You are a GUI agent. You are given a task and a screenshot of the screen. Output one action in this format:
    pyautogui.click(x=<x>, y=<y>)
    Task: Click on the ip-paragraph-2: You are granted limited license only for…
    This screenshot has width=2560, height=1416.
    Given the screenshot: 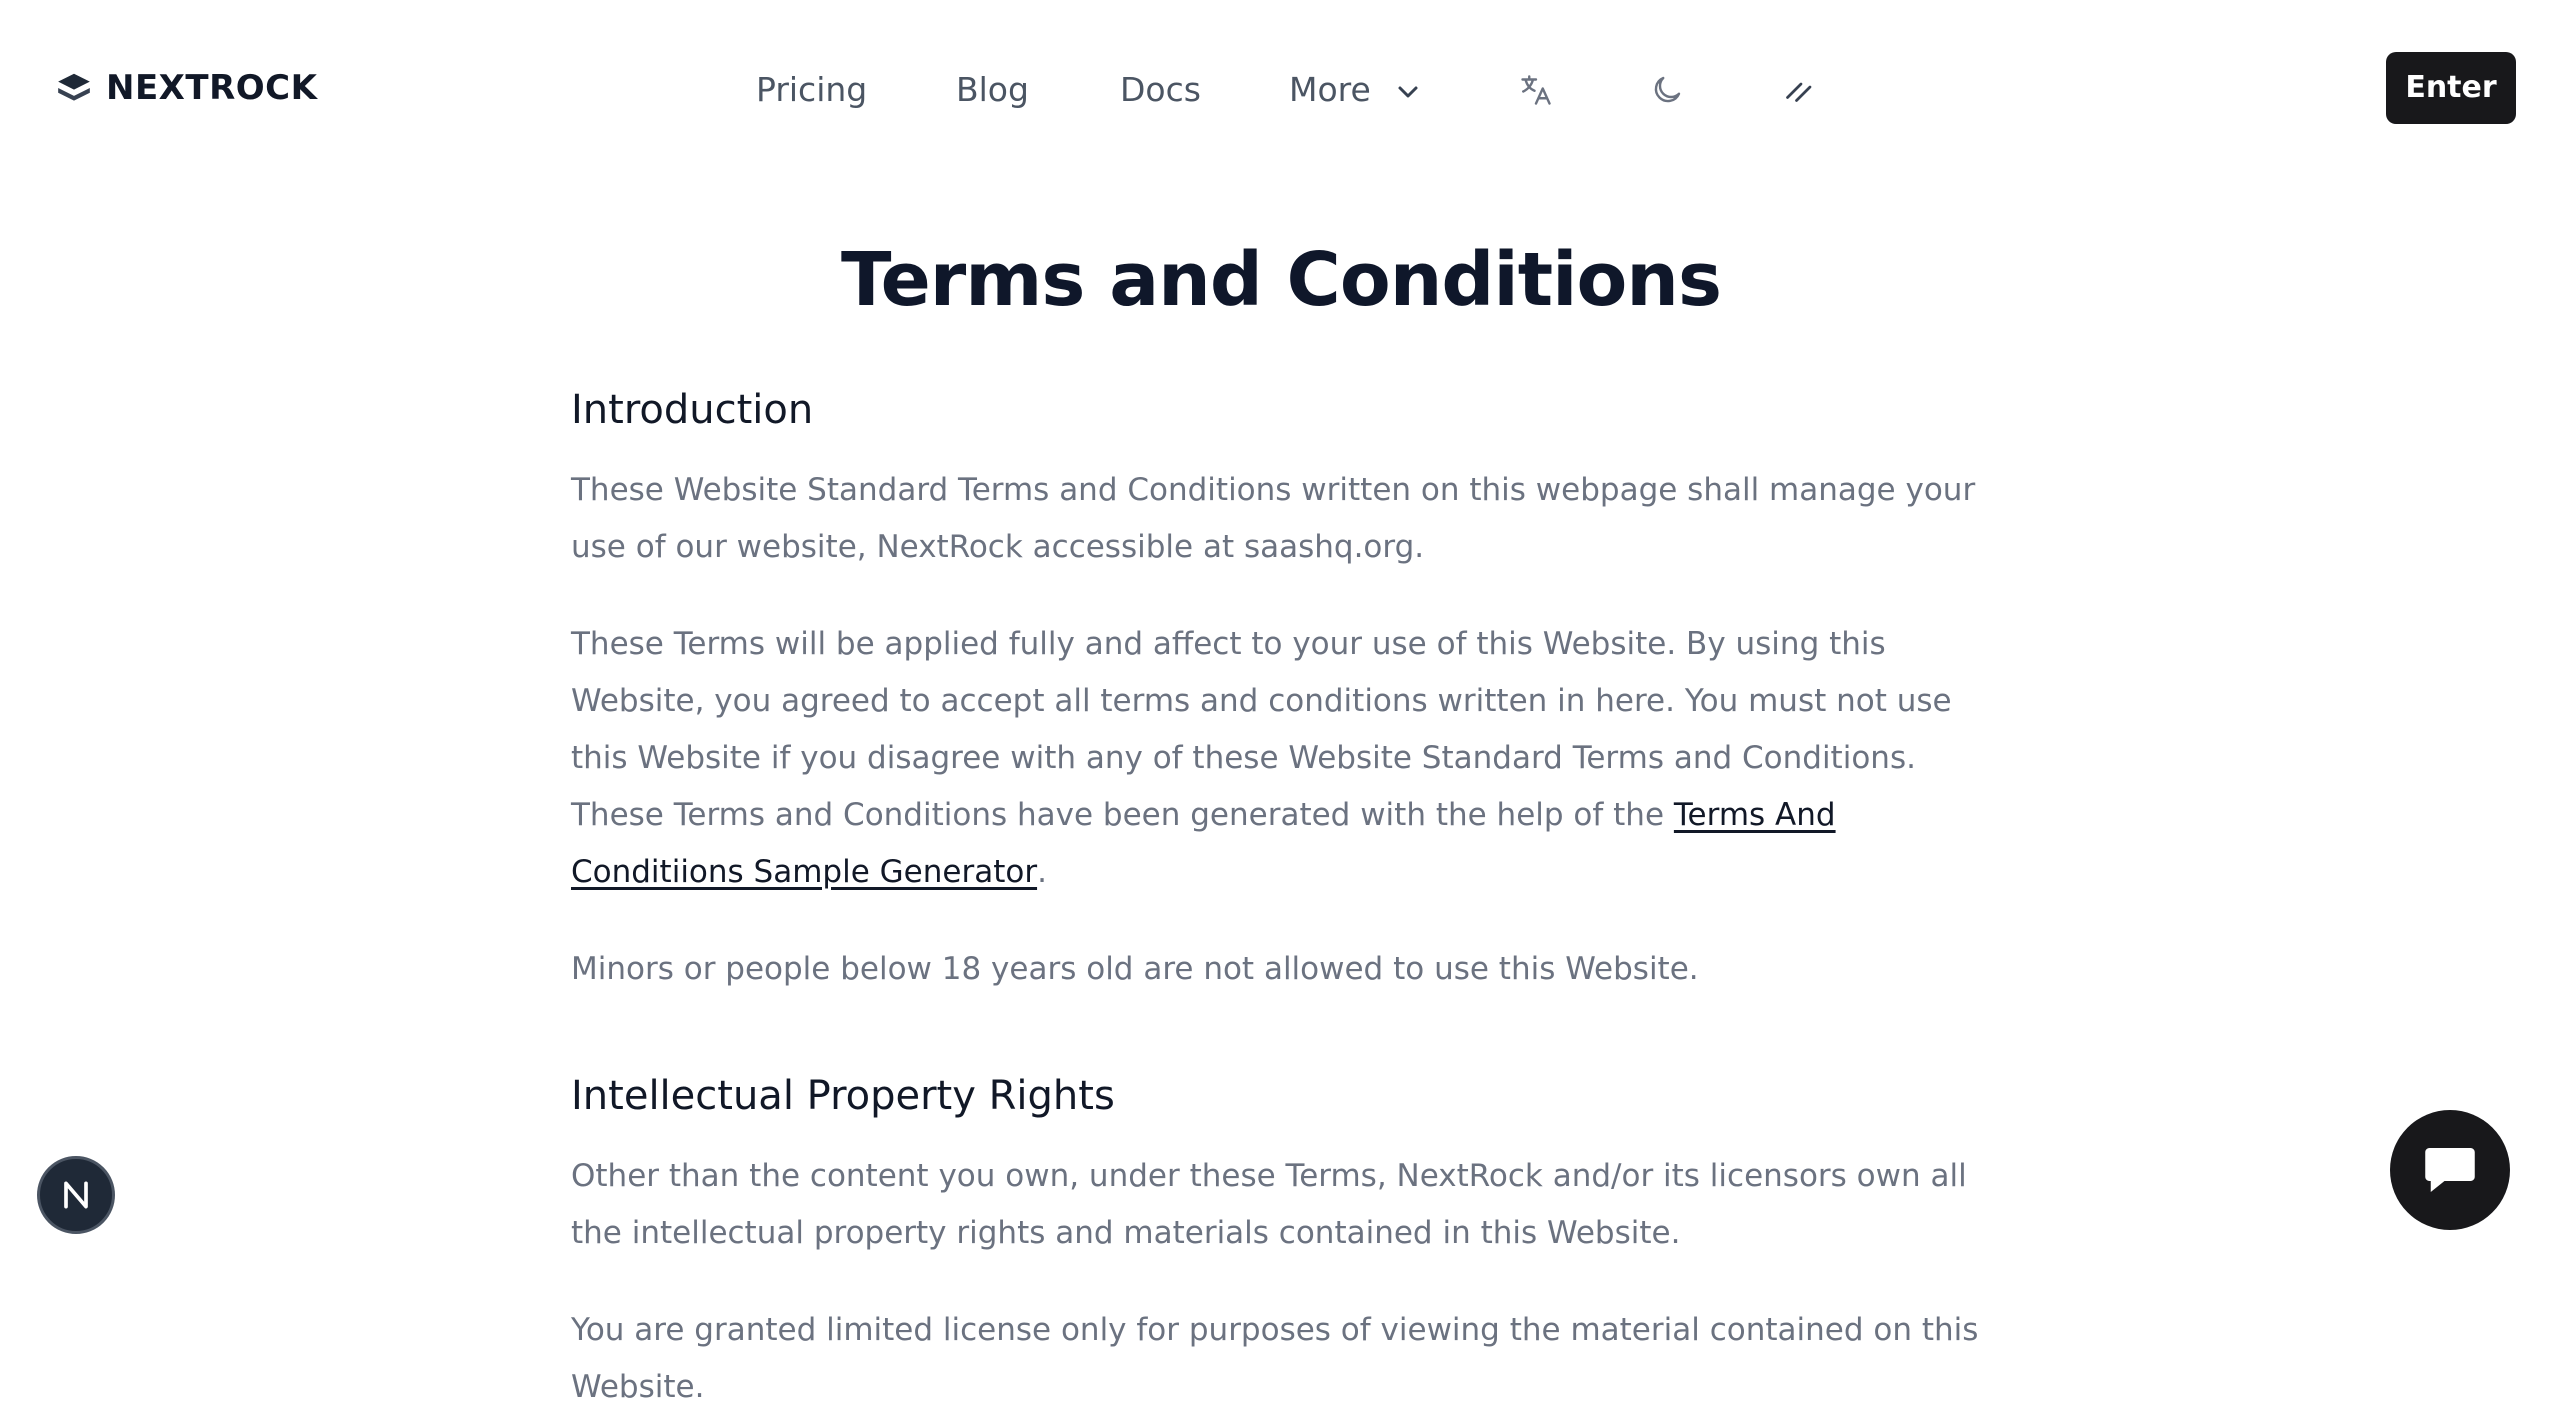 What is the action you would take?
    pyautogui.click(x=1275, y=1358)
    